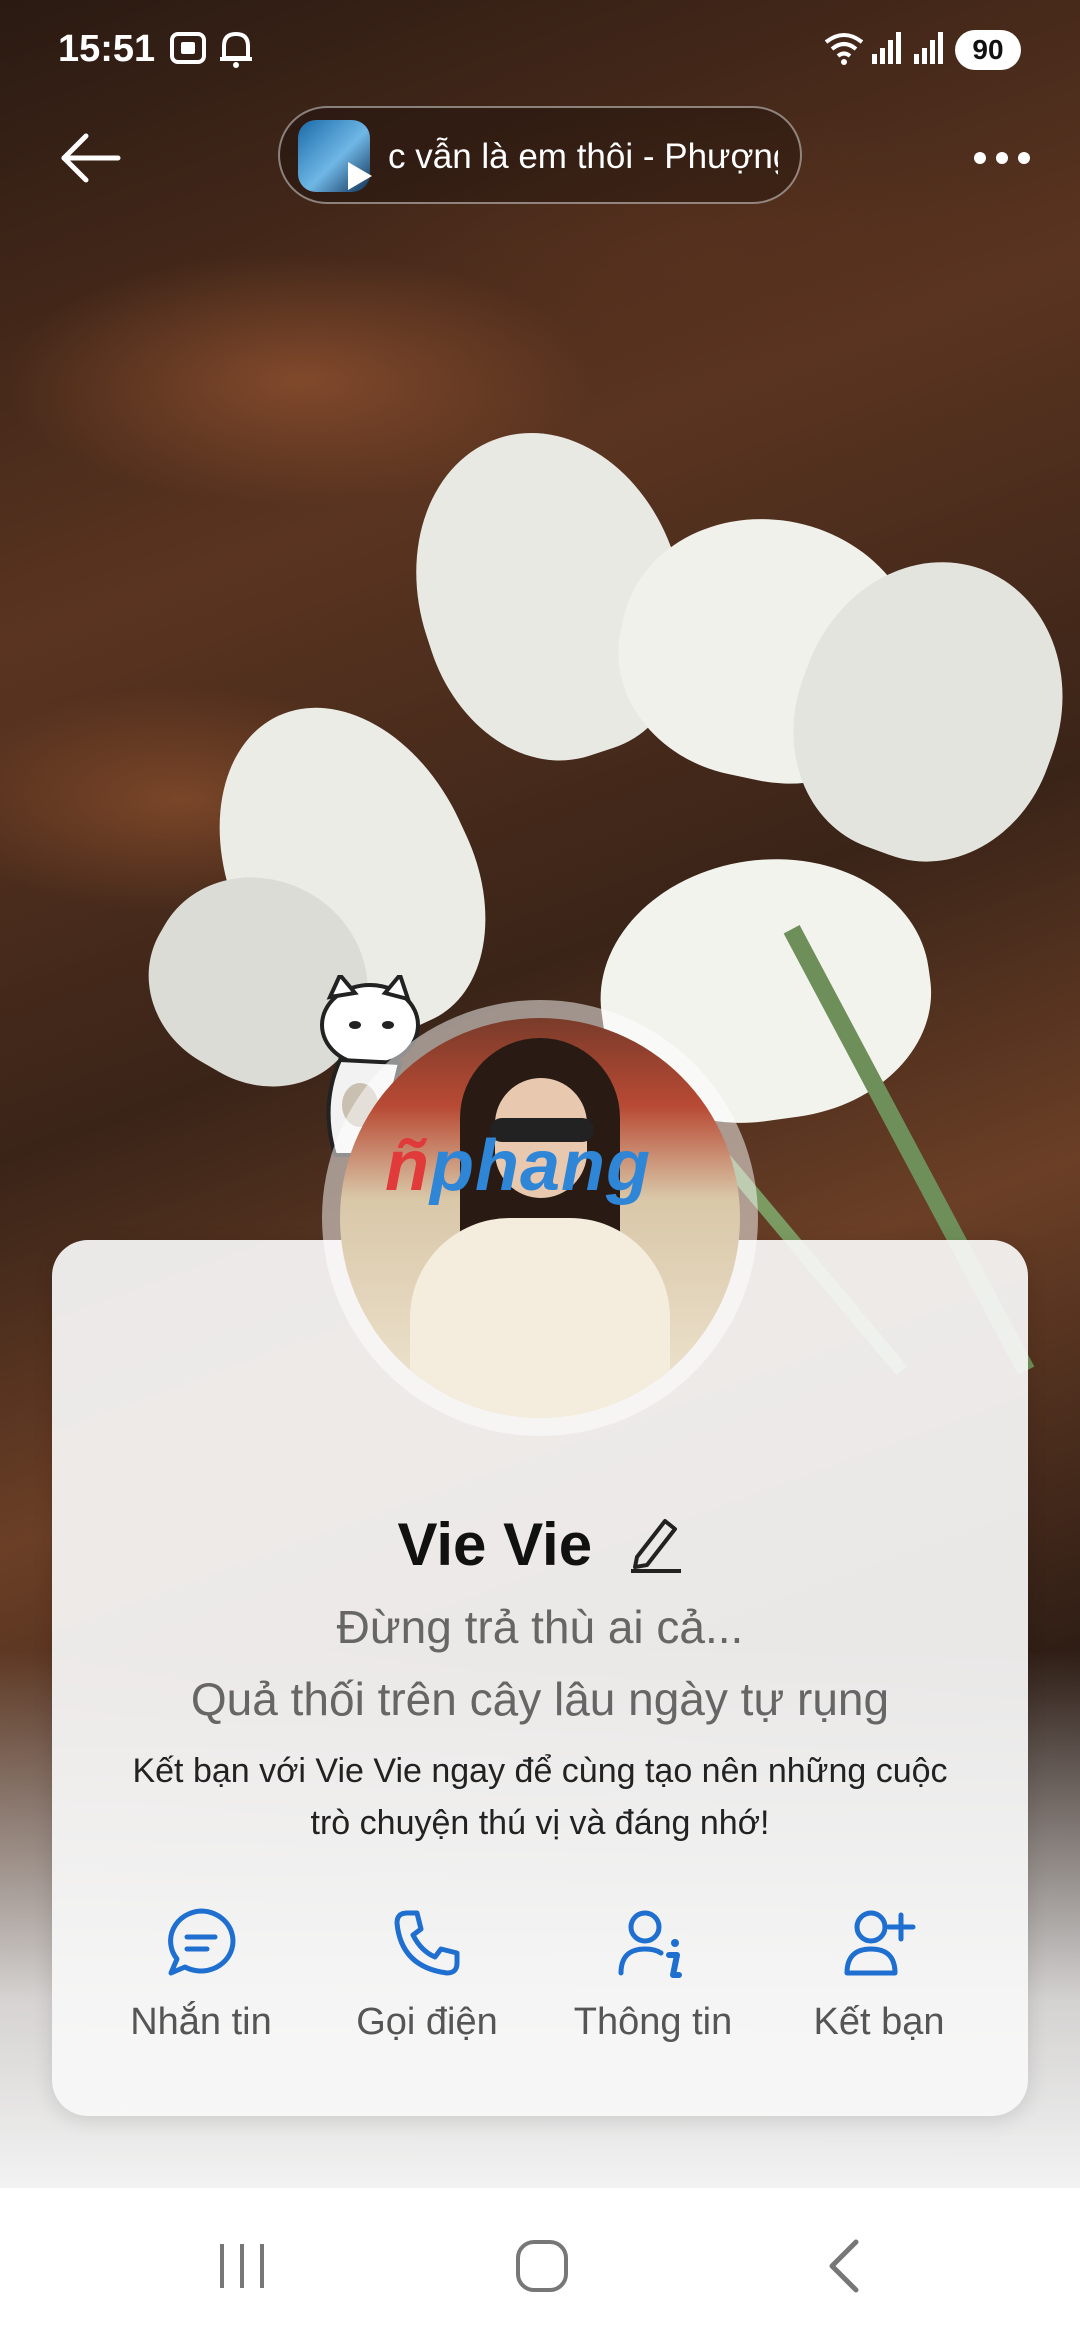 This screenshot has height=2340, width=1080. I want to click on alarm-icon, so click(236, 49).